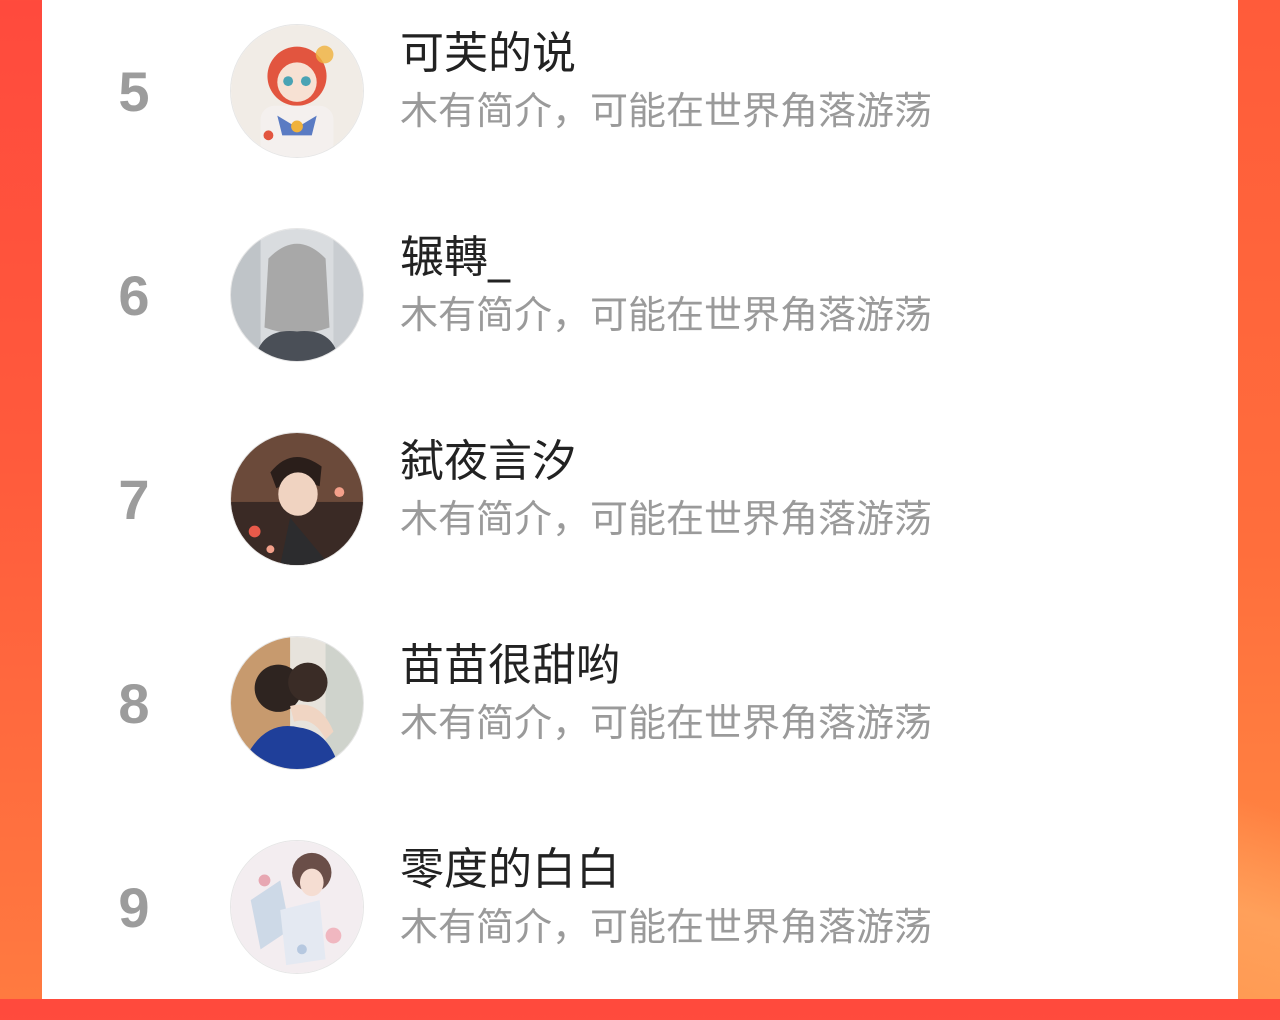 This screenshot has width=1280, height=1020. I want to click on rank-number: 9, so click(134, 907).